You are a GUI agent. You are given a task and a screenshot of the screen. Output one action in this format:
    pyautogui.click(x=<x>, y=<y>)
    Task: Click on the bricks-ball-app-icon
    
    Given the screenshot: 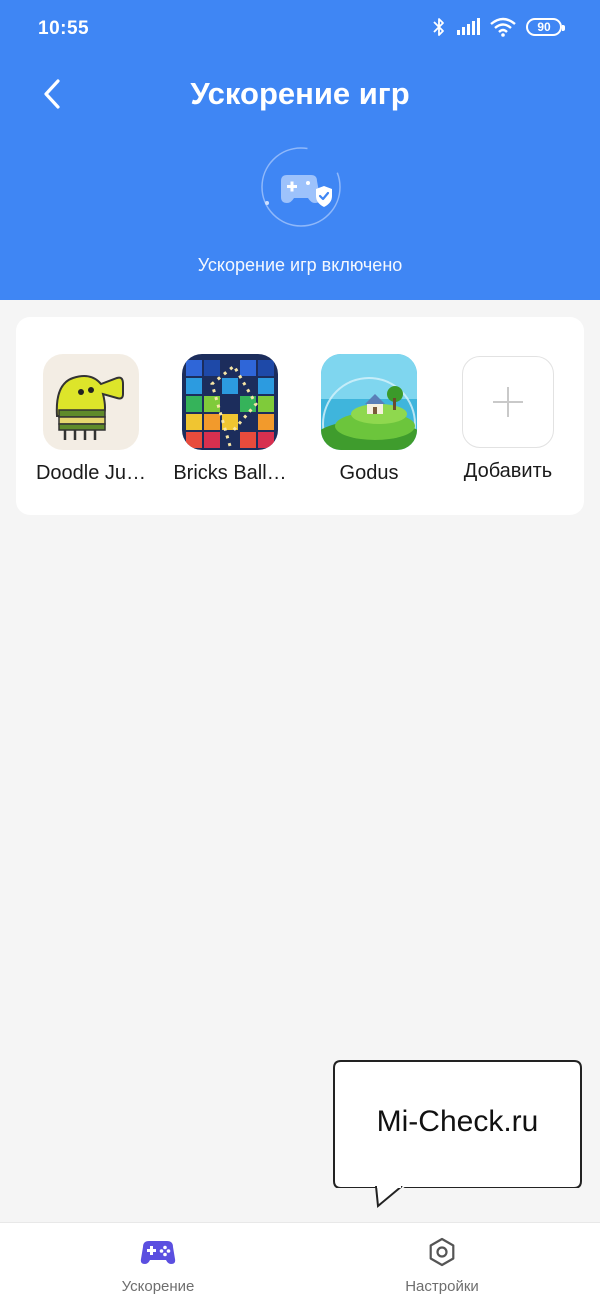 What is the action you would take?
    pyautogui.click(x=230, y=402)
    